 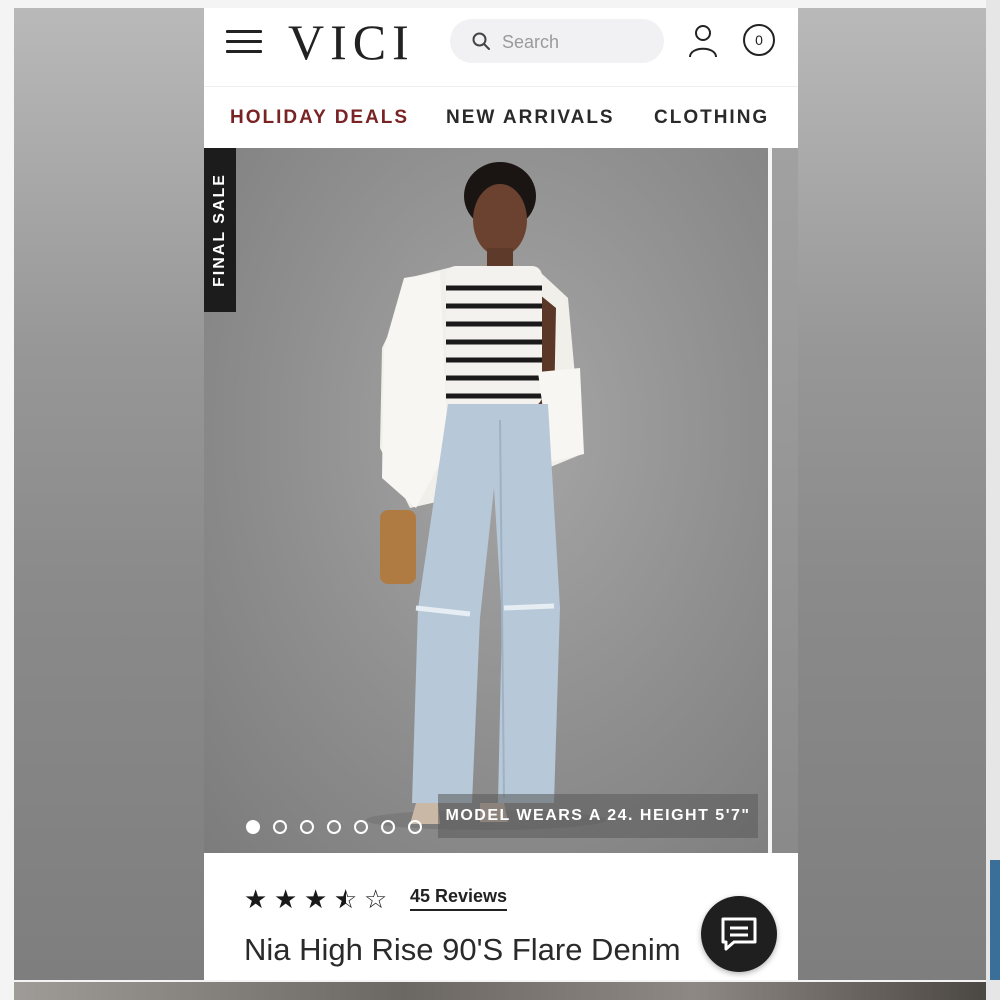 I want to click on nav-new-arrivals: NEW ARRIVALS, so click(x=530, y=118).